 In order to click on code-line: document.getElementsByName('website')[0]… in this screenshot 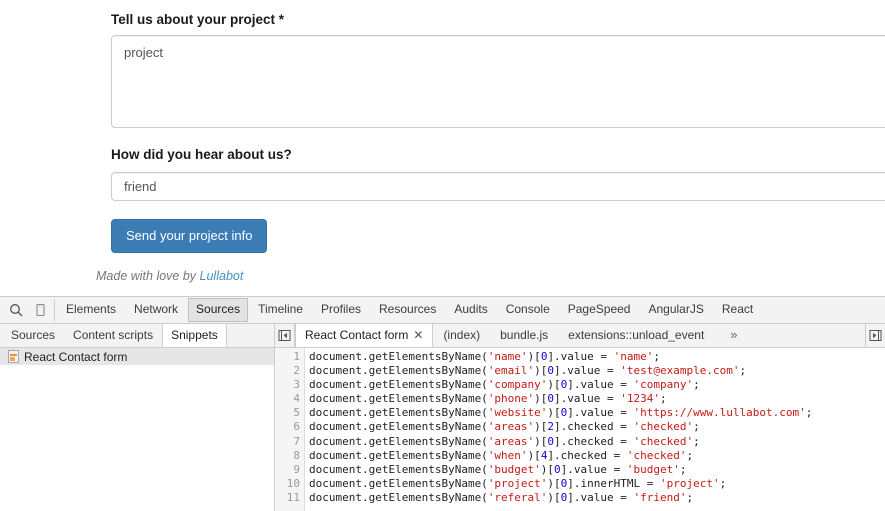, I will do `click(561, 413)`.